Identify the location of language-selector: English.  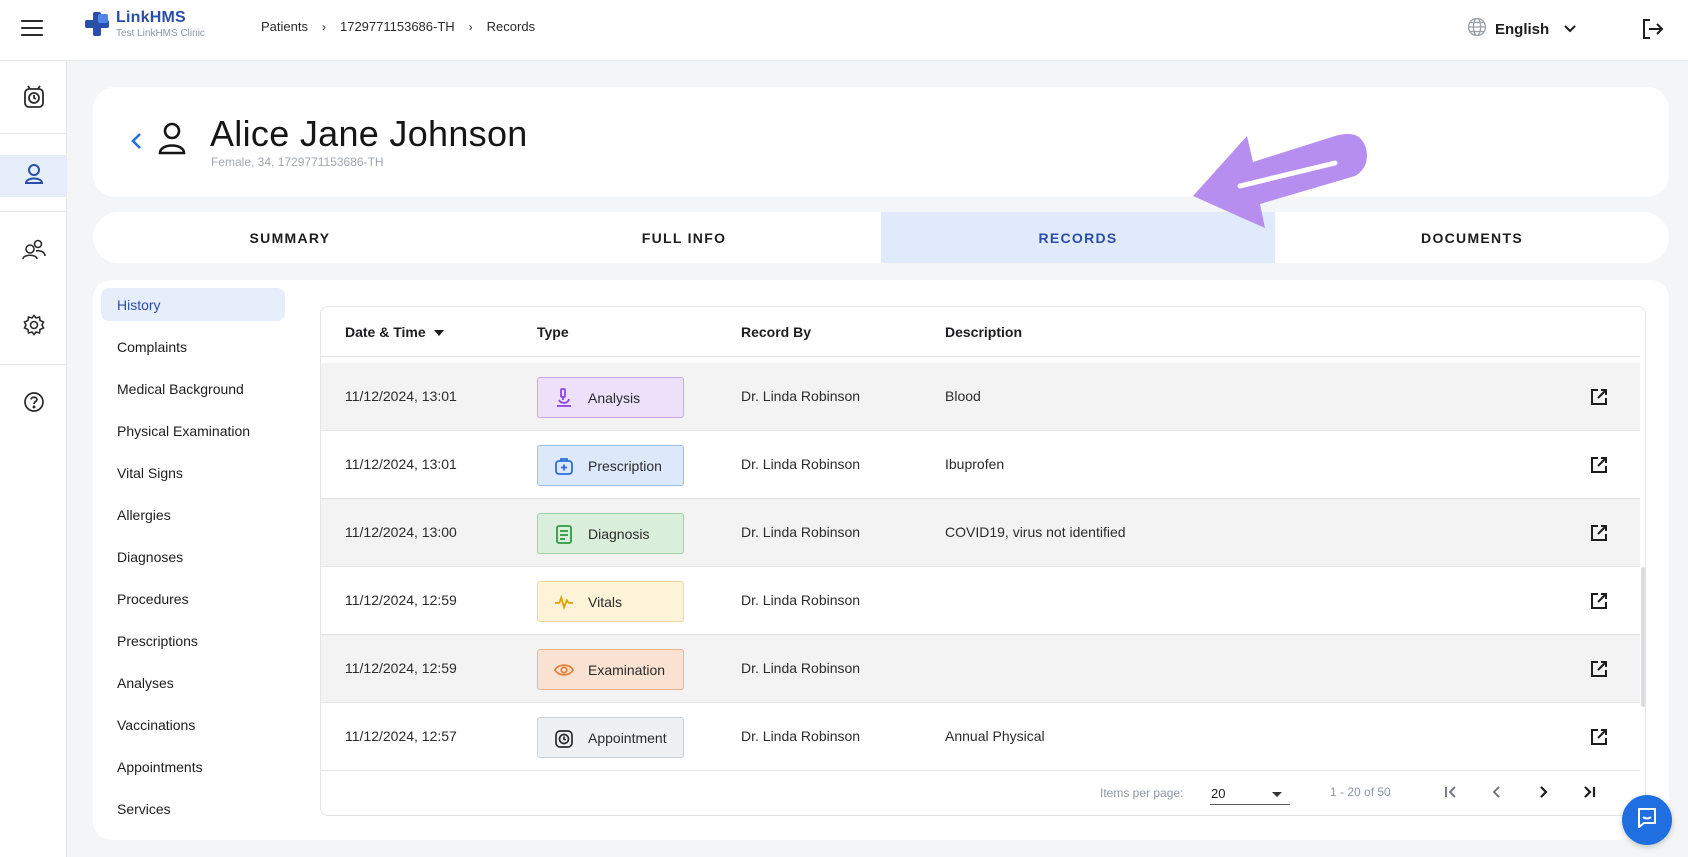
(1522, 29).